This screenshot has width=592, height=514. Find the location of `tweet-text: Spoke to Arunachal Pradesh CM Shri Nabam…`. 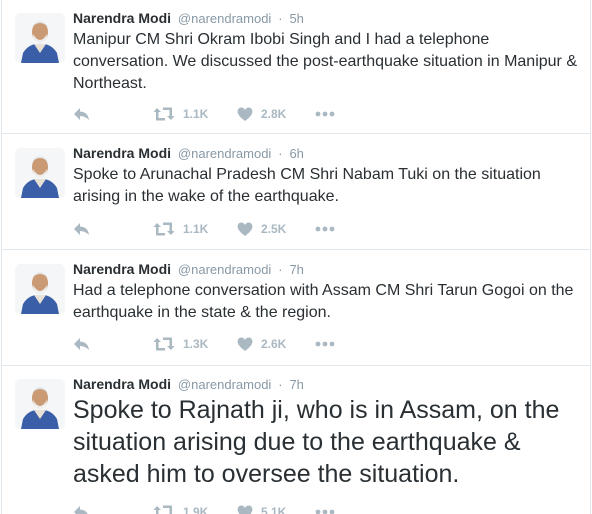

tweet-text: Spoke to Arunachal Pradesh CM Shri Nabam… is located at coordinates (307, 185).